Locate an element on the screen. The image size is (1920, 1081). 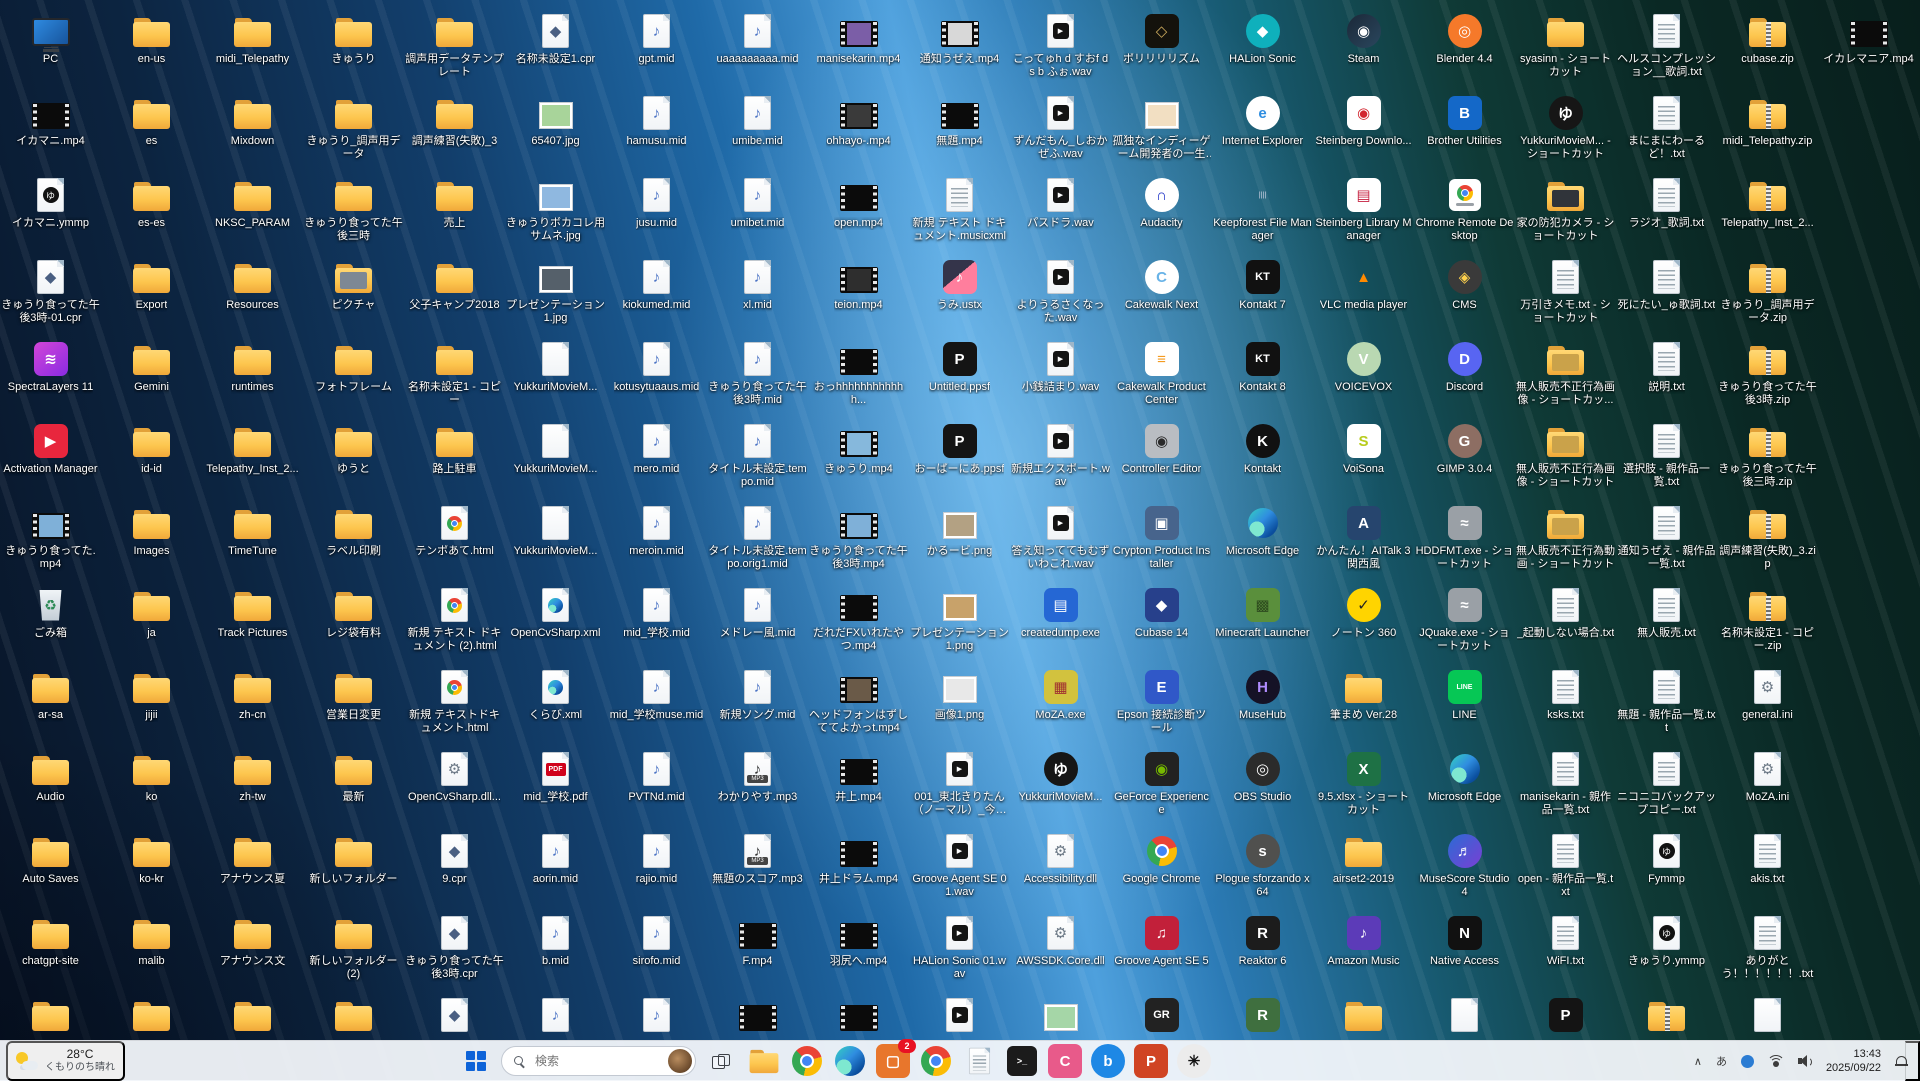
desktop-icon: だれだFXいれたやつ.mp4 is located at coordinates (858, 623).